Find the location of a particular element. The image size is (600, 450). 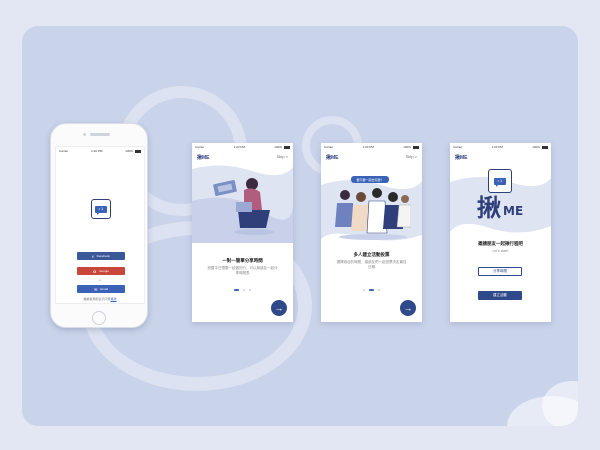

brand-logo-glyph: 揪 is located at coordinates (489, 207).